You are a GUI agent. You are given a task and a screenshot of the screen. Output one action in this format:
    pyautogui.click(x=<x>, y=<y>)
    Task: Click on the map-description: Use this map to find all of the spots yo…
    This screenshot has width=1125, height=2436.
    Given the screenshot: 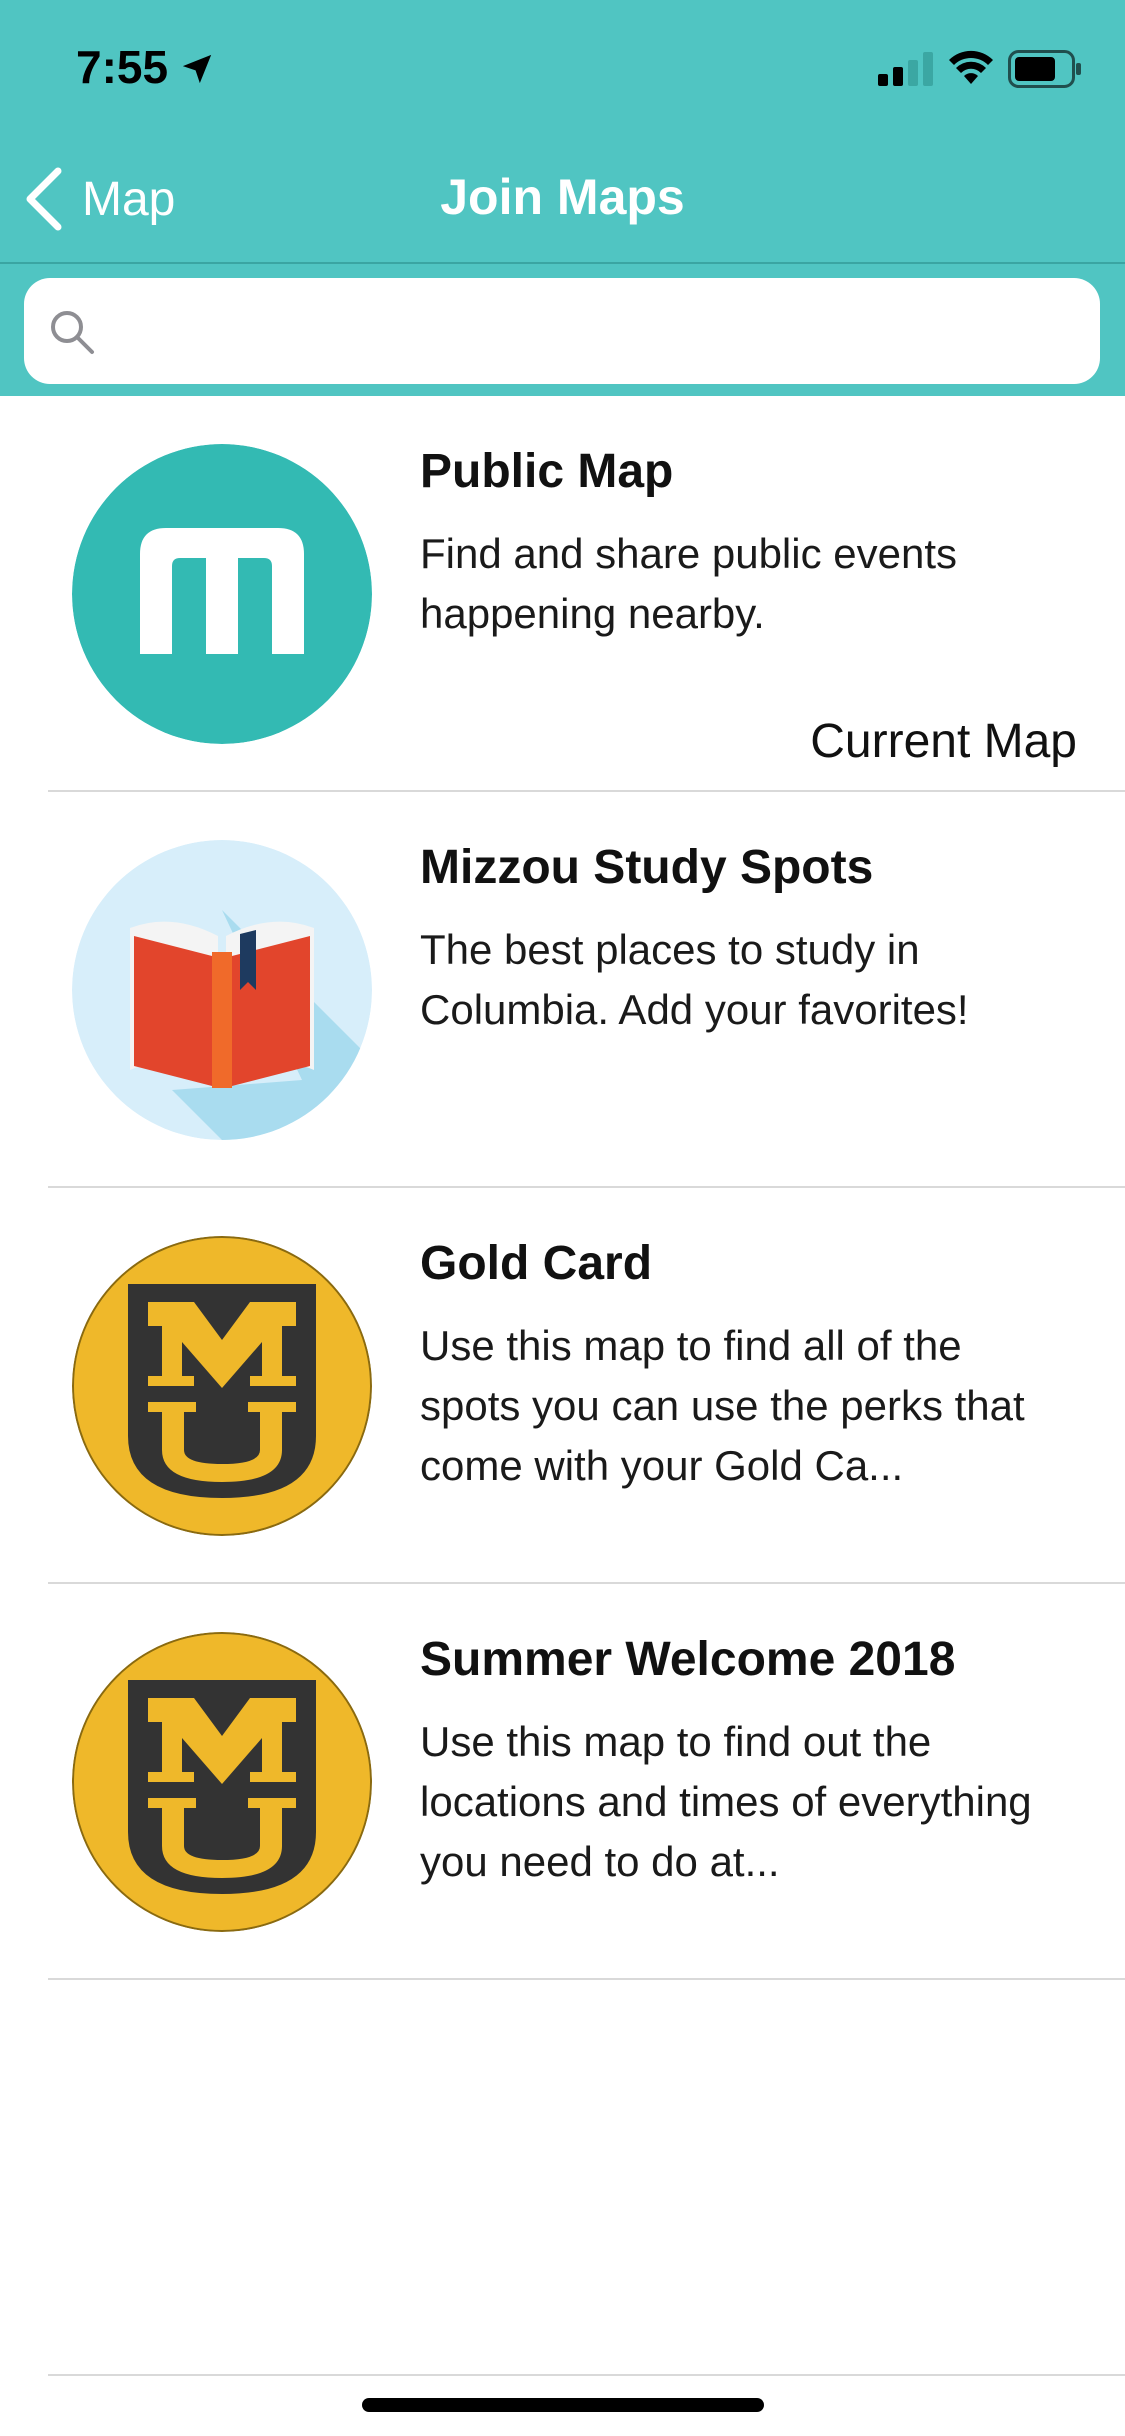 What is the action you would take?
    pyautogui.click(x=722, y=1405)
    